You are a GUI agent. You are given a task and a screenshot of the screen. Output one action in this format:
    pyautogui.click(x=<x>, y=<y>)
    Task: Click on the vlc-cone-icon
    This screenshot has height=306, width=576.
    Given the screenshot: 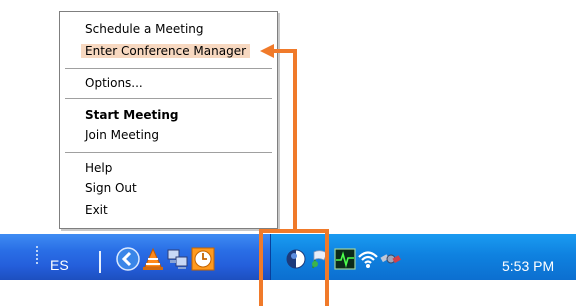 What is the action you would take?
    pyautogui.click(x=153, y=259)
    